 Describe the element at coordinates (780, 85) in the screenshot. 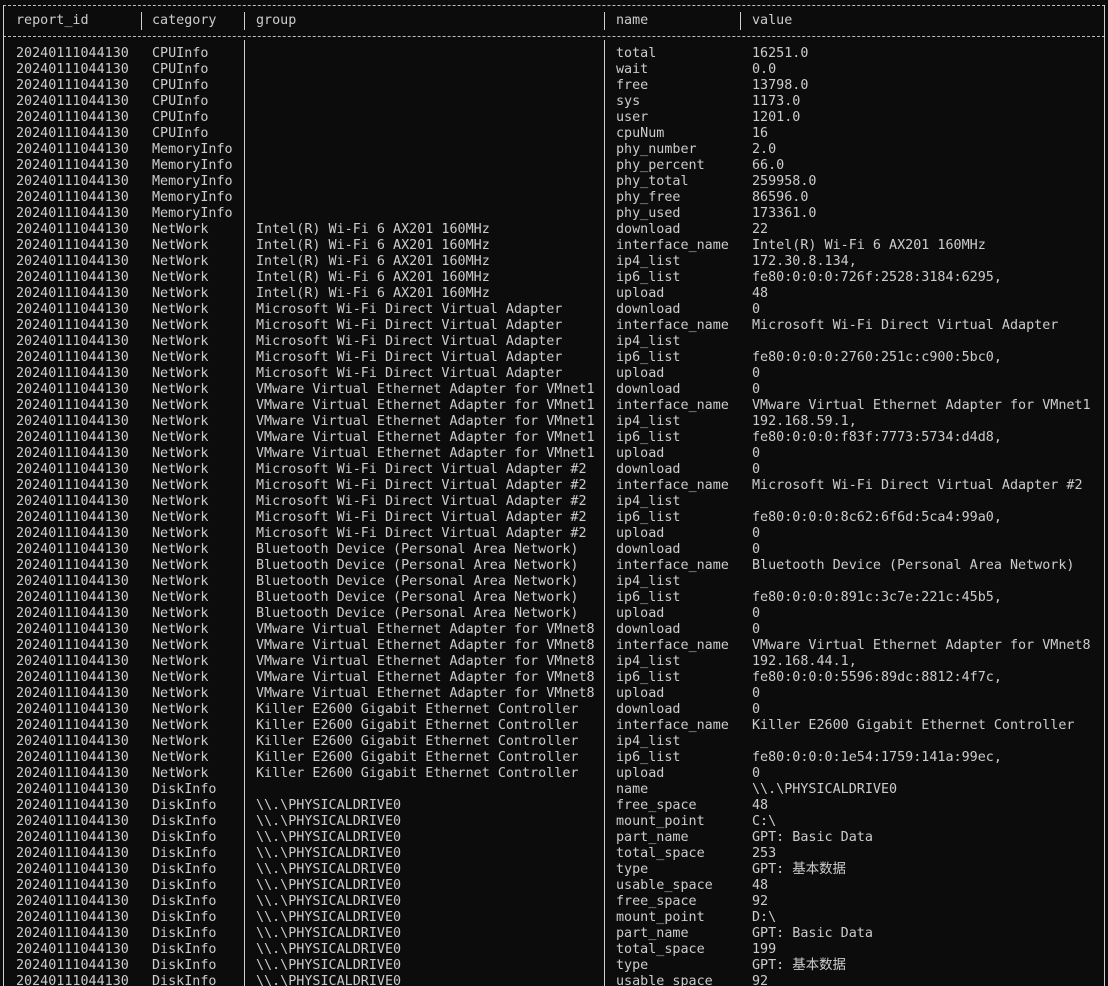

I see `cell-value: 13798.0` at that location.